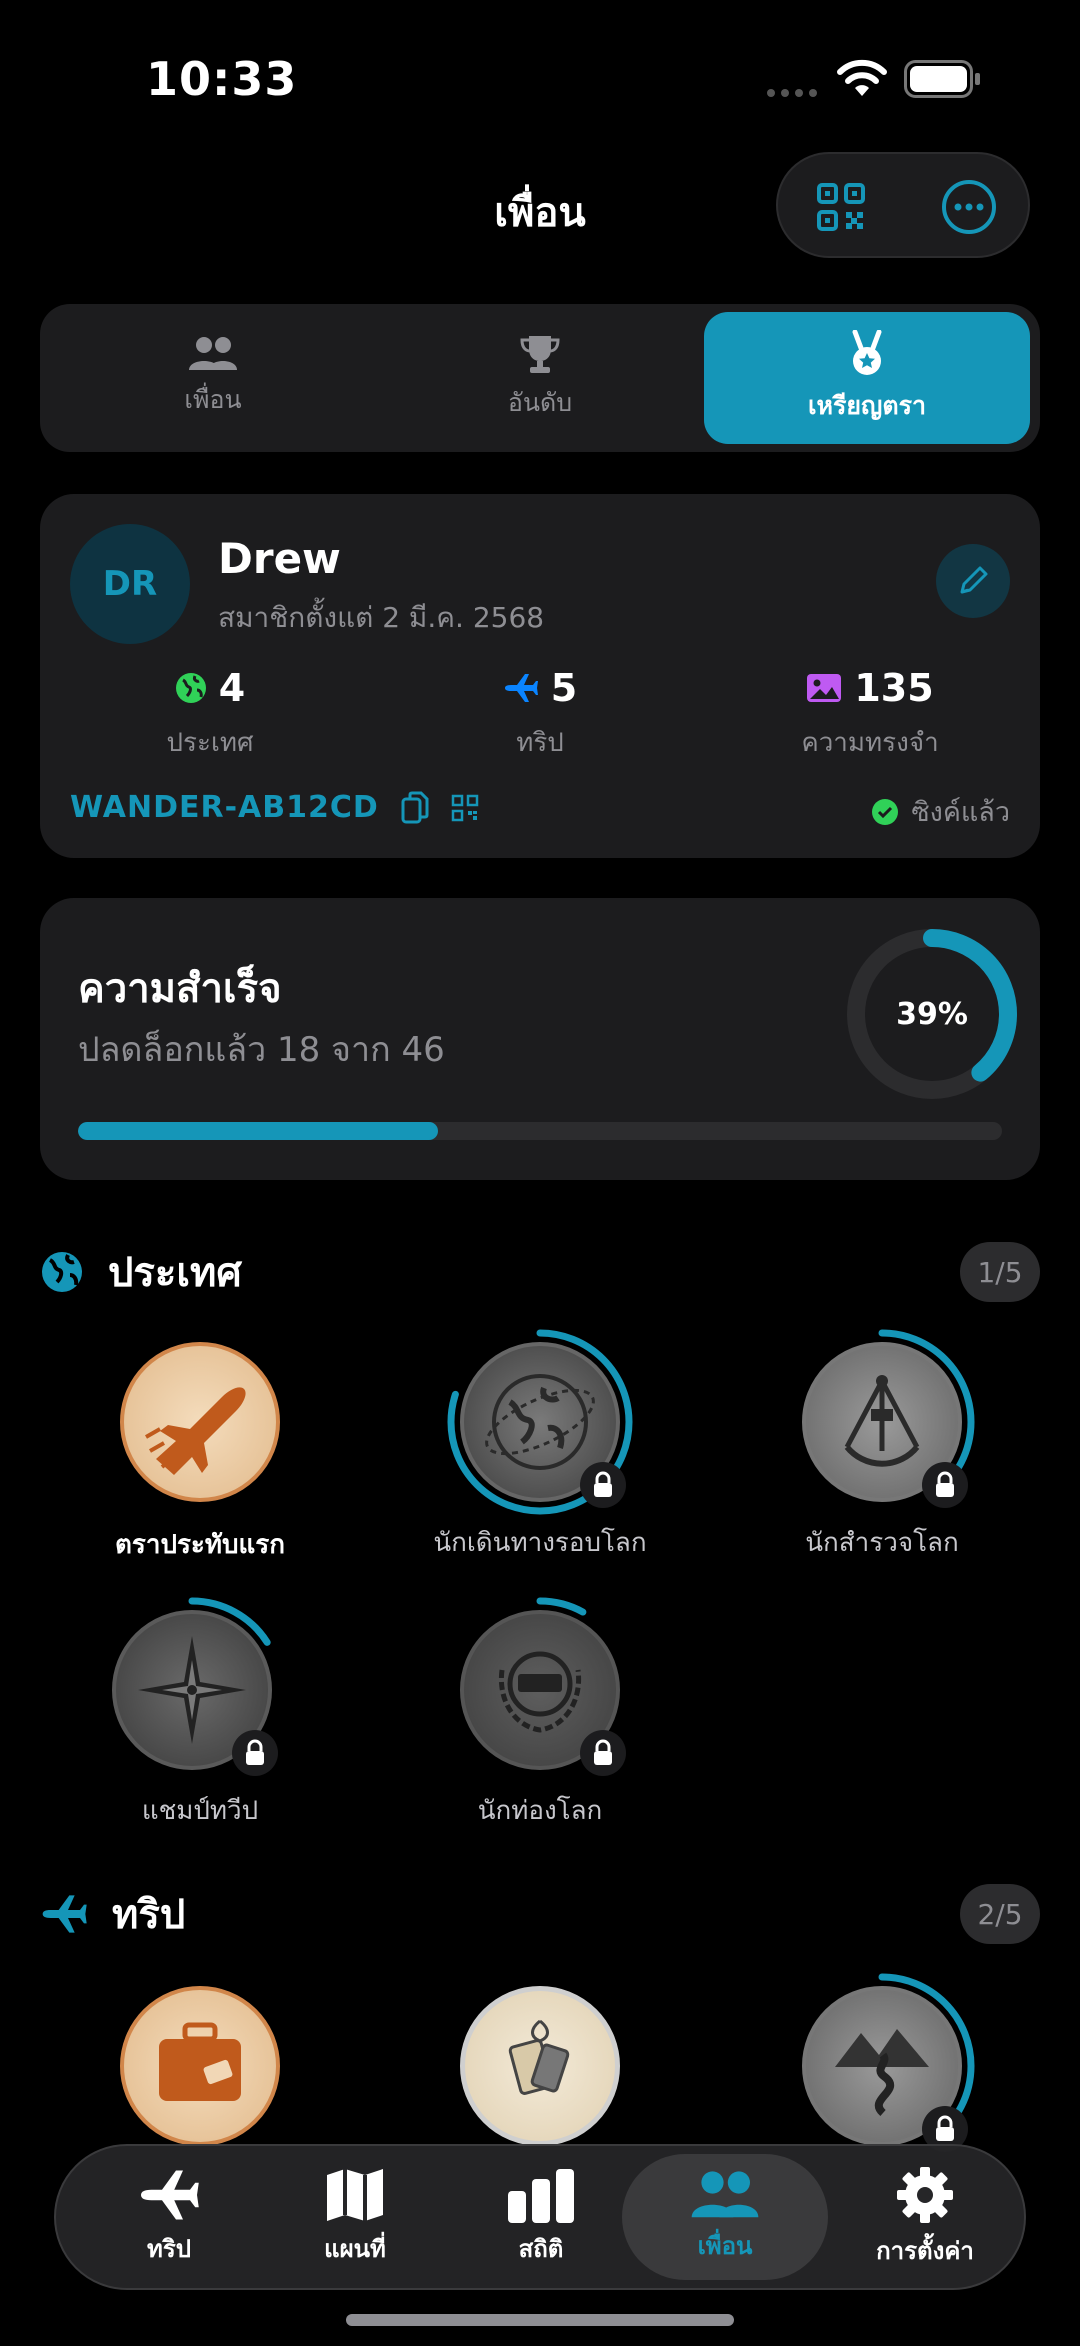 The width and height of the screenshot is (1080, 2346). What do you see at coordinates (149, 1915) in the screenshot?
I see `section-trips-title: ทริป` at bounding box center [149, 1915].